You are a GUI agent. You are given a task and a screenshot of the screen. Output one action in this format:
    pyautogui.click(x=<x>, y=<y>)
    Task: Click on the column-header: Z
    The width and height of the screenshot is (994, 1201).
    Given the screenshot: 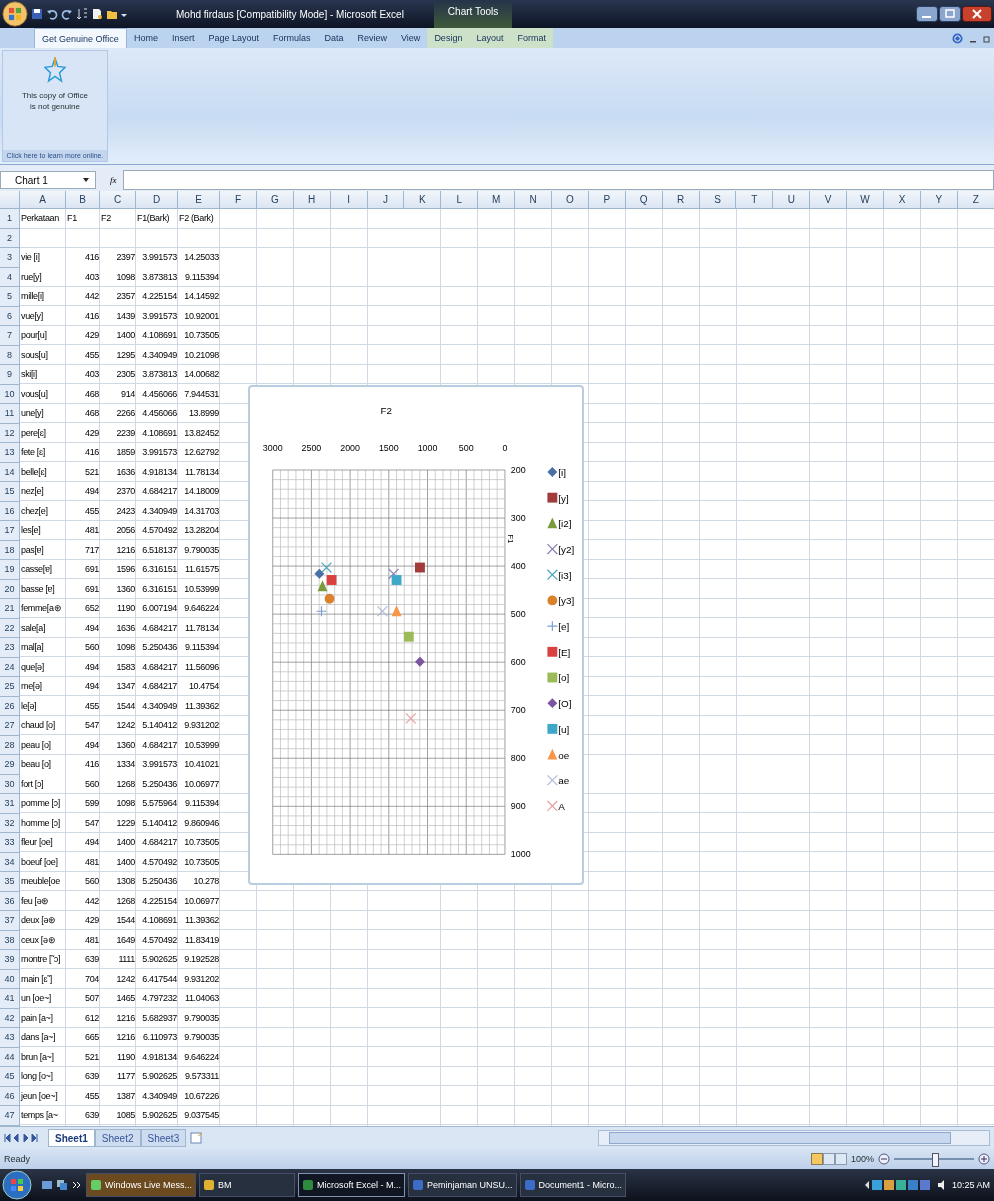 What is the action you would take?
    pyautogui.click(x=975, y=199)
    